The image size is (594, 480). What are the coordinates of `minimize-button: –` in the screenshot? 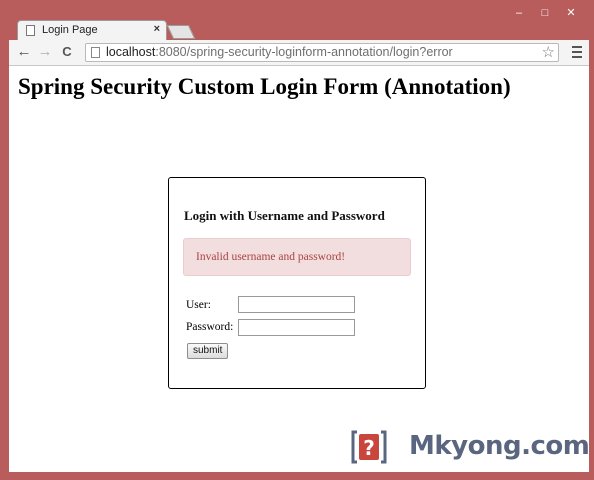 It's located at (519, 13).